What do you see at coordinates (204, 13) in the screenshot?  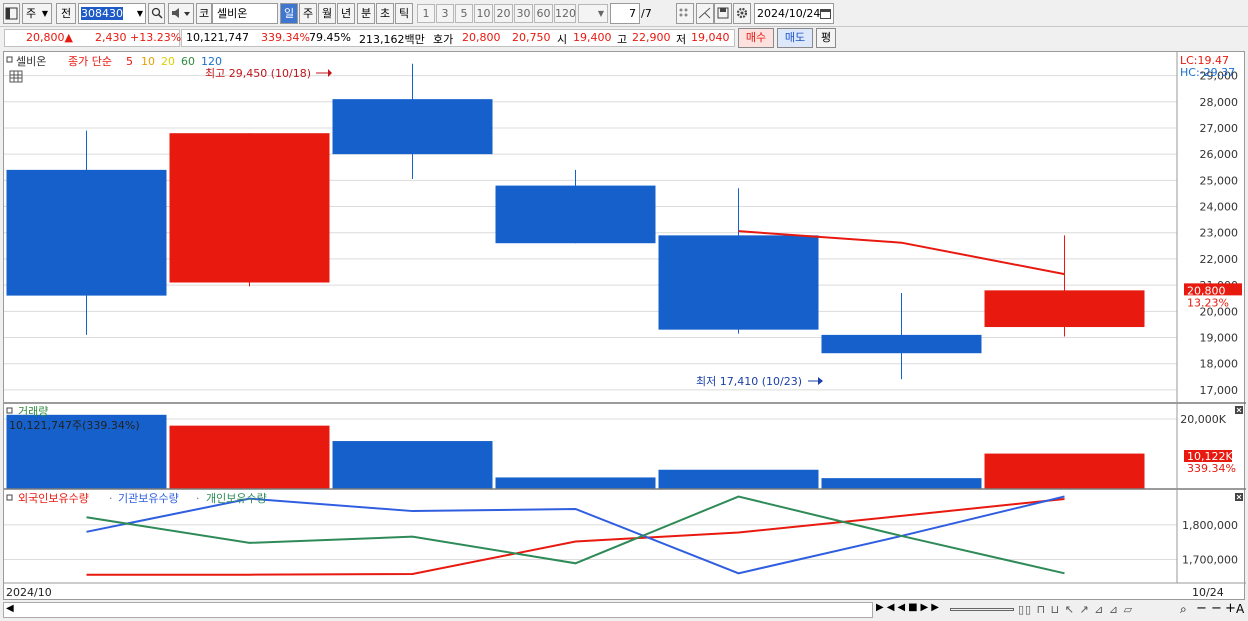 I see `market-label: 코` at bounding box center [204, 13].